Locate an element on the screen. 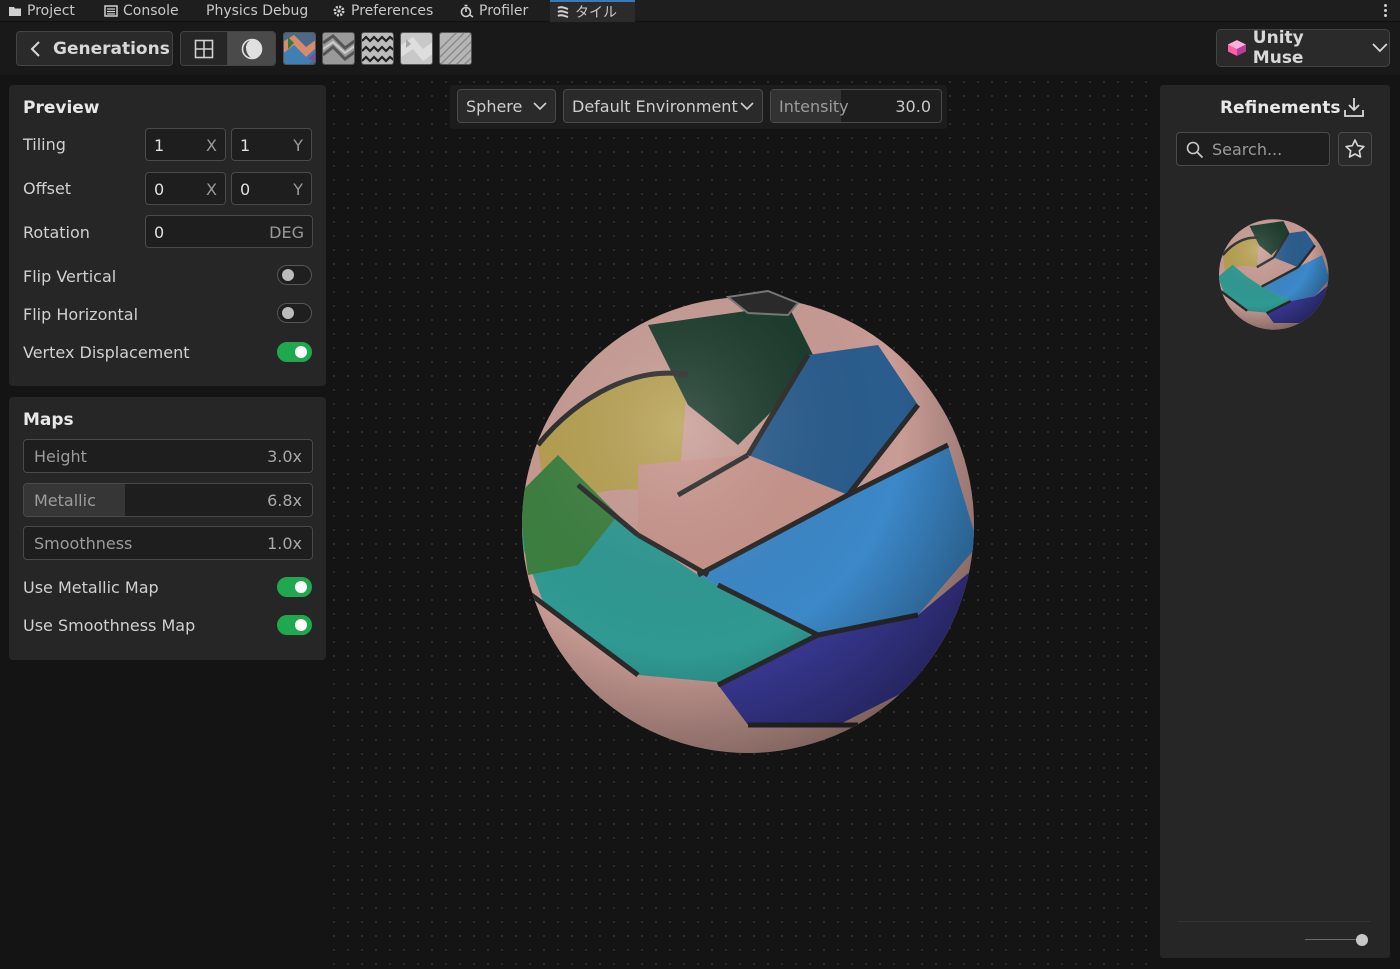 The width and height of the screenshot is (1400, 969). smoothness-map-thumbnail is located at coordinates (455, 48).